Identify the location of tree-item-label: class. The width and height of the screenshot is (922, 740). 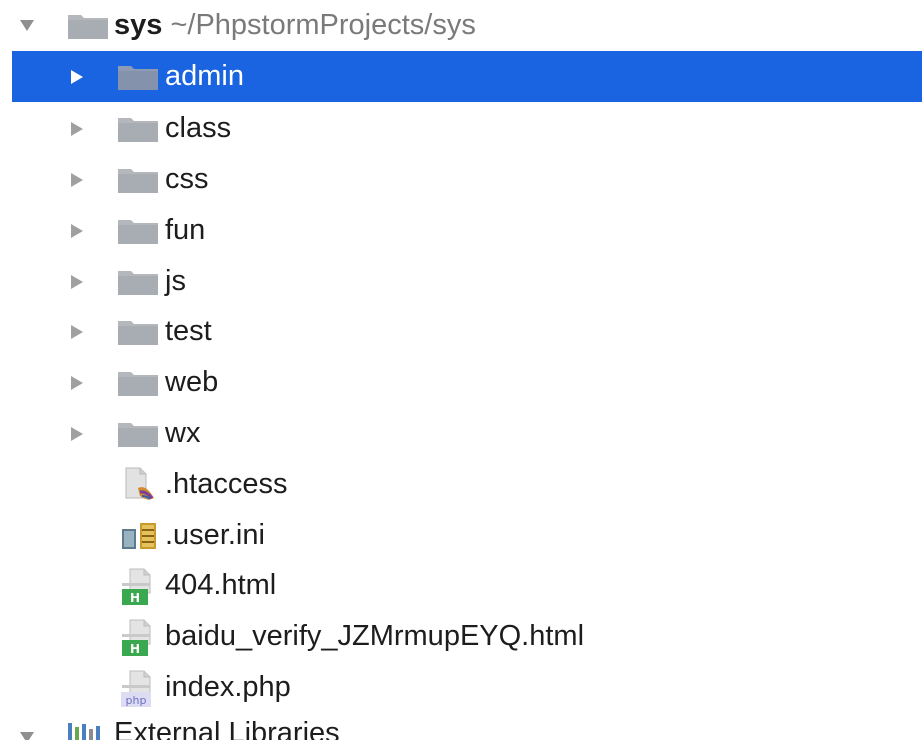
(198, 128).